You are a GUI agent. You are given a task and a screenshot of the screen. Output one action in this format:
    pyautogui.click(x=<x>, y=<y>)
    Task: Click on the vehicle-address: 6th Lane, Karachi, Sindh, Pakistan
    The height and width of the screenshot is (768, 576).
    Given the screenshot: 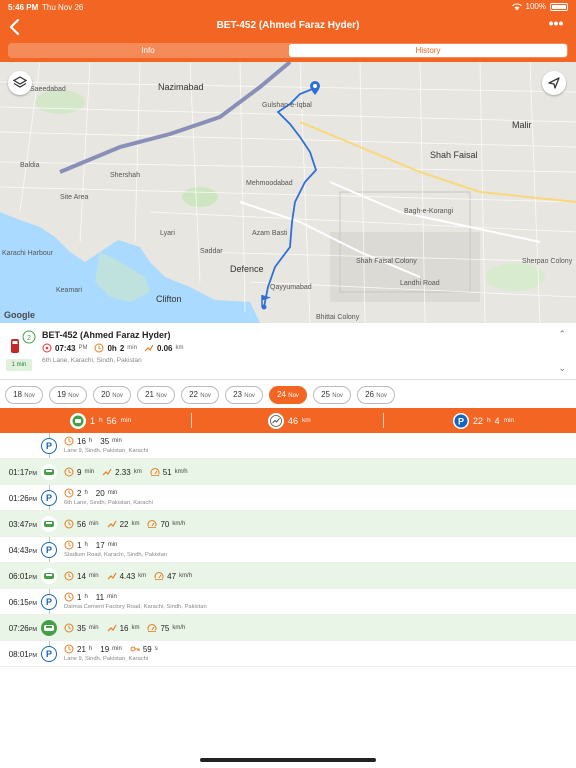 What is the action you would take?
    pyautogui.click(x=92, y=360)
    